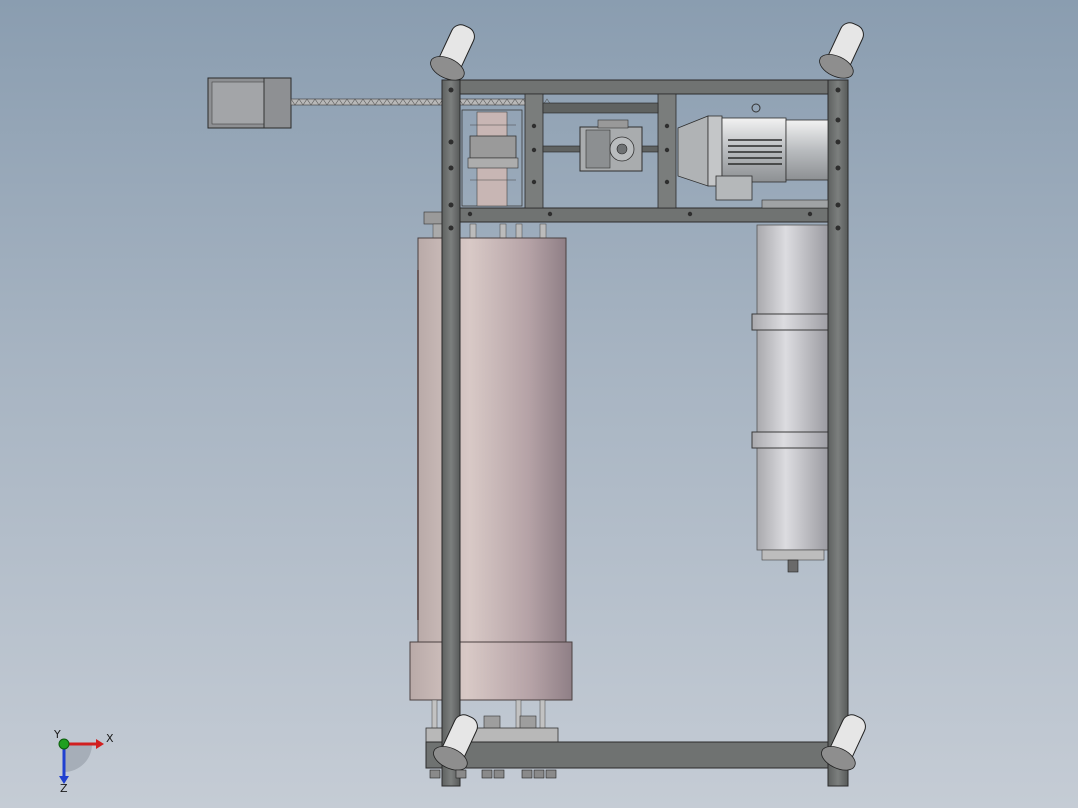  I want to click on stepper-motor, so click(249, 103).